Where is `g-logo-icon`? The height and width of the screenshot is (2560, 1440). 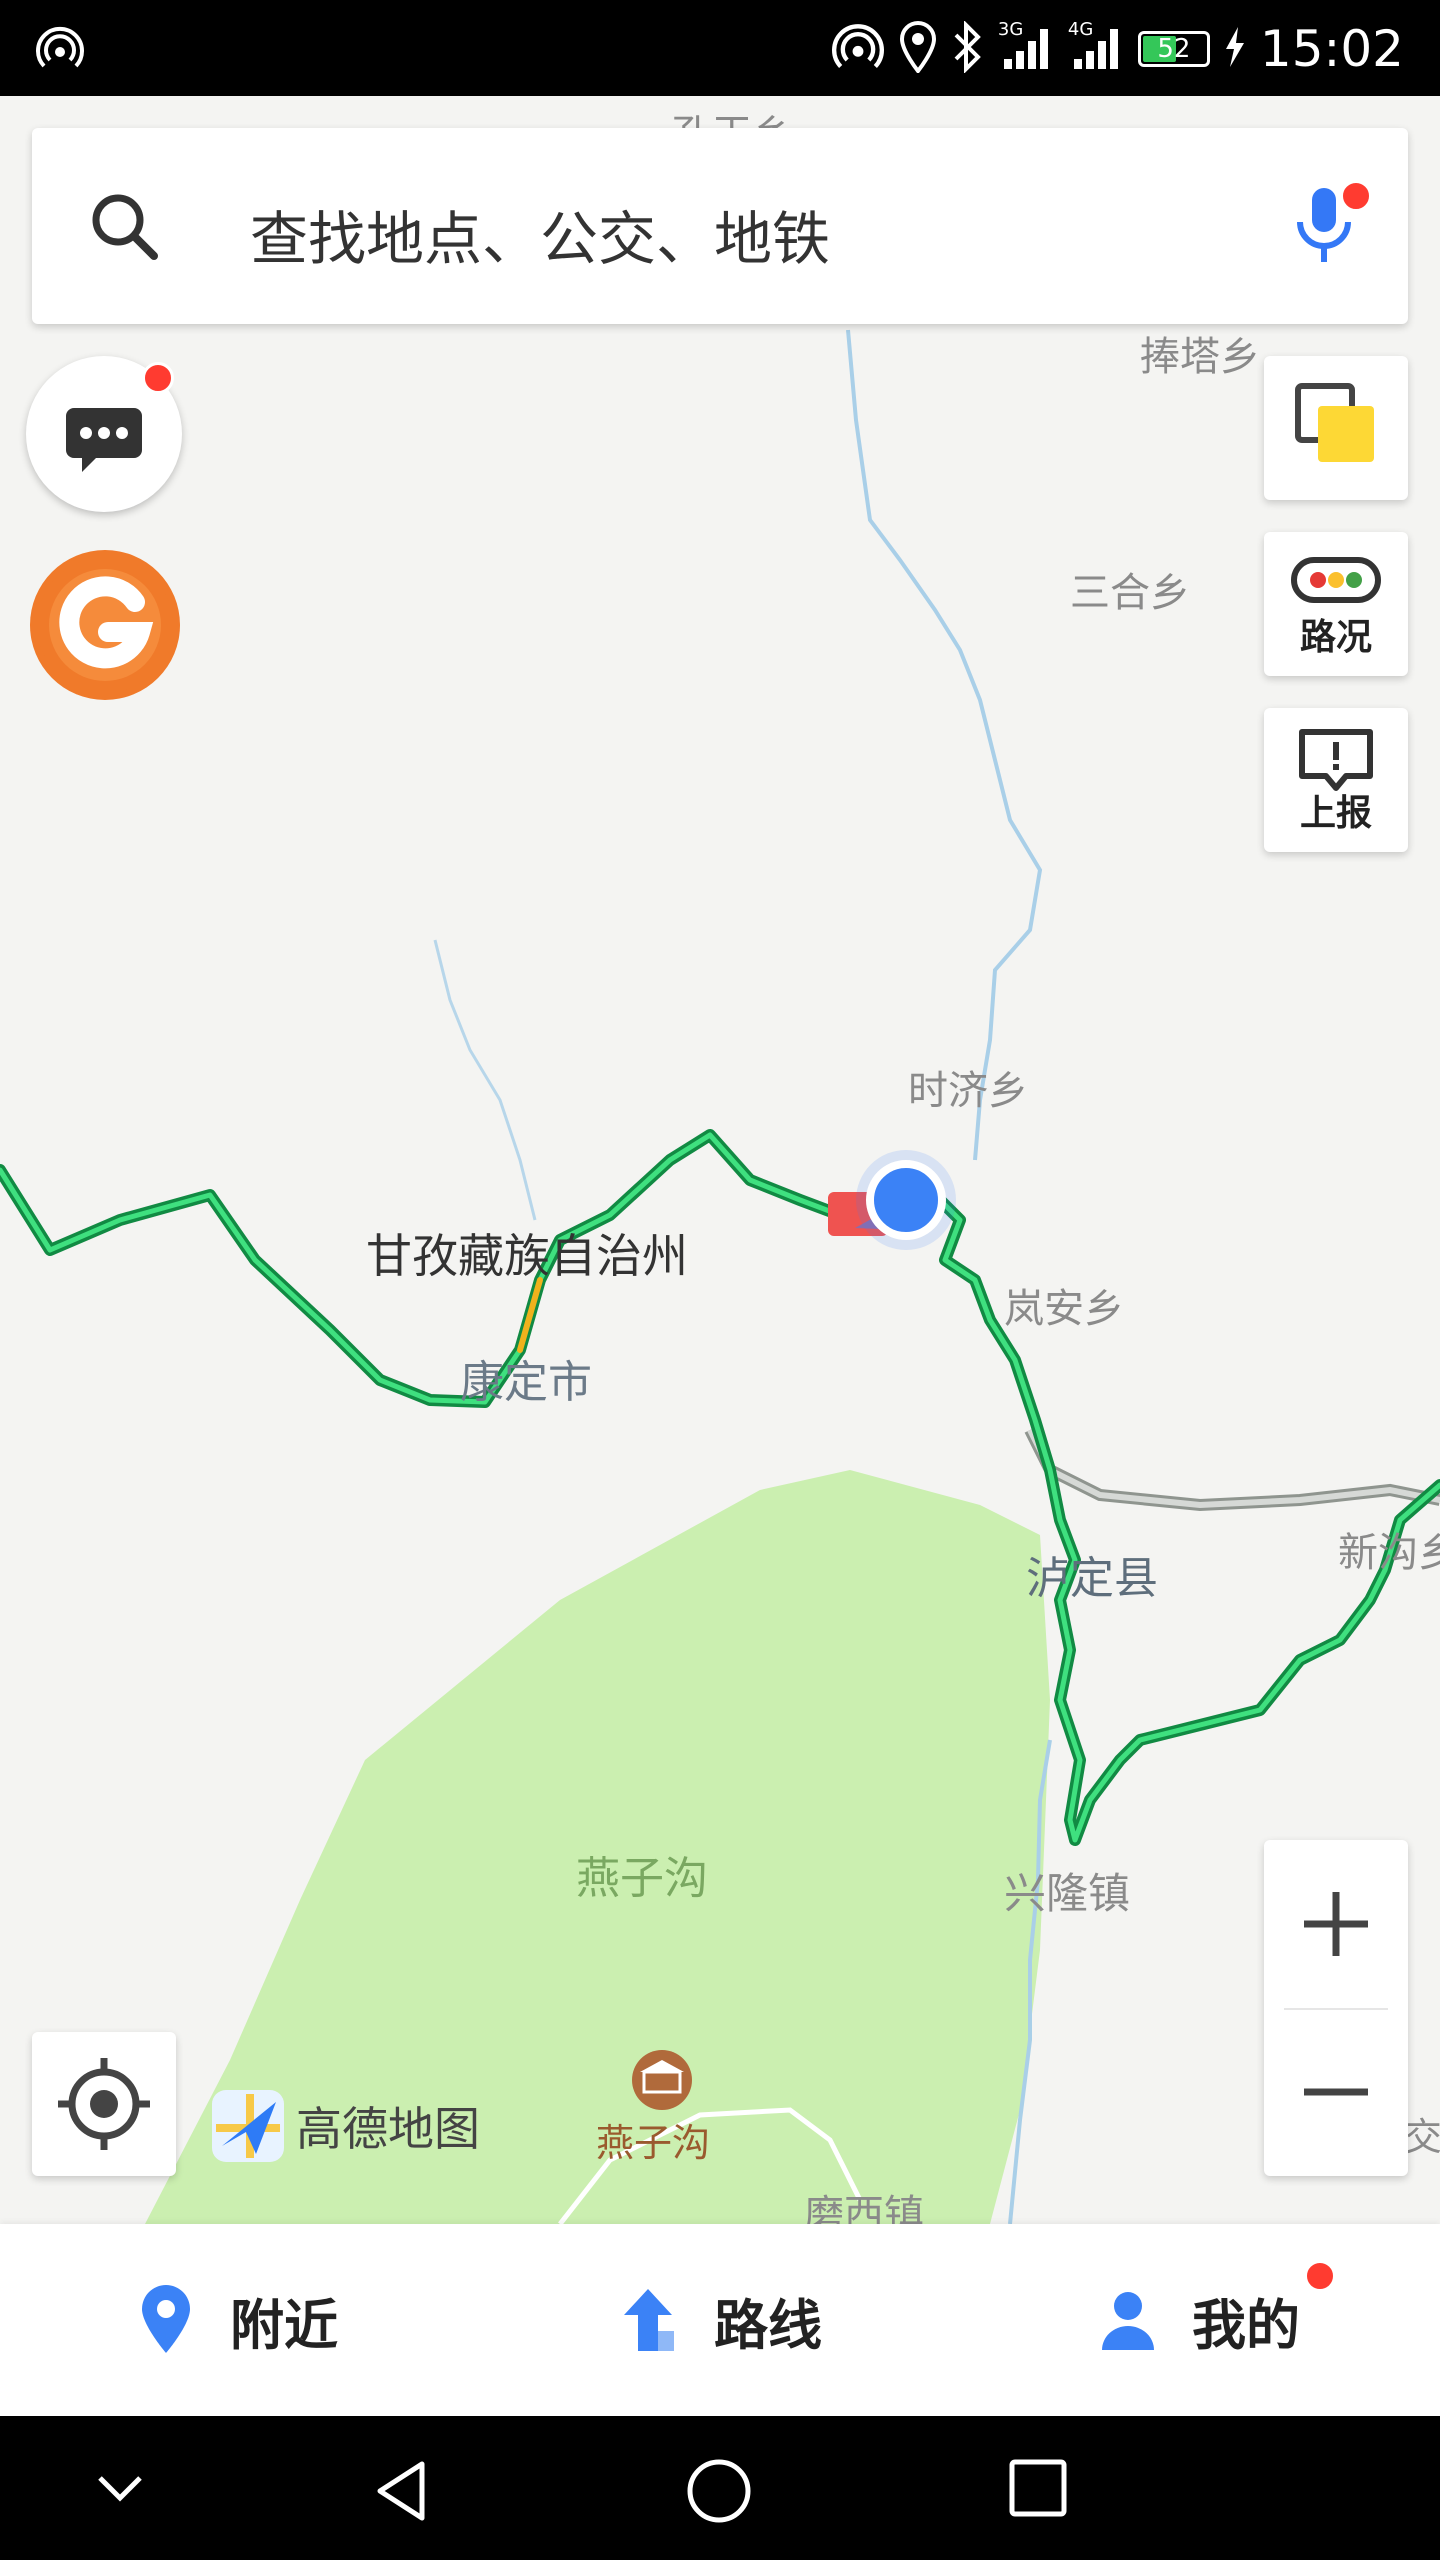 g-logo-icon is located at coordinates (105, 625).